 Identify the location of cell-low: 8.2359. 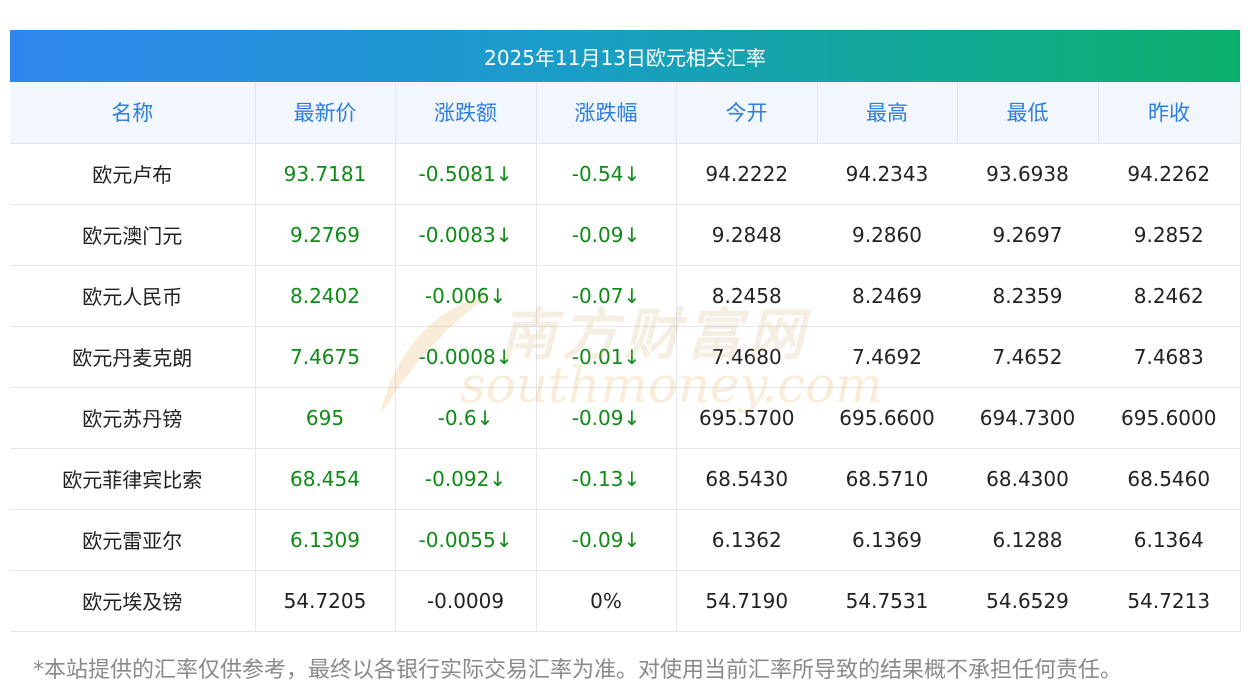
(1027, 296).